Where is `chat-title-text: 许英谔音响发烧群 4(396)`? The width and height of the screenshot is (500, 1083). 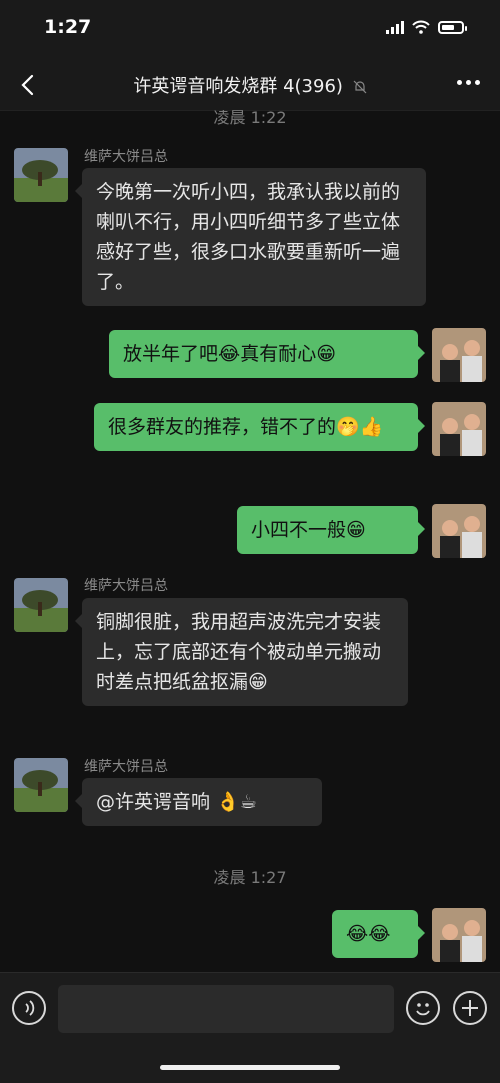 chat-title-text: 许英谔音响发烧群 4(396) is located at coordinates (238, 86).